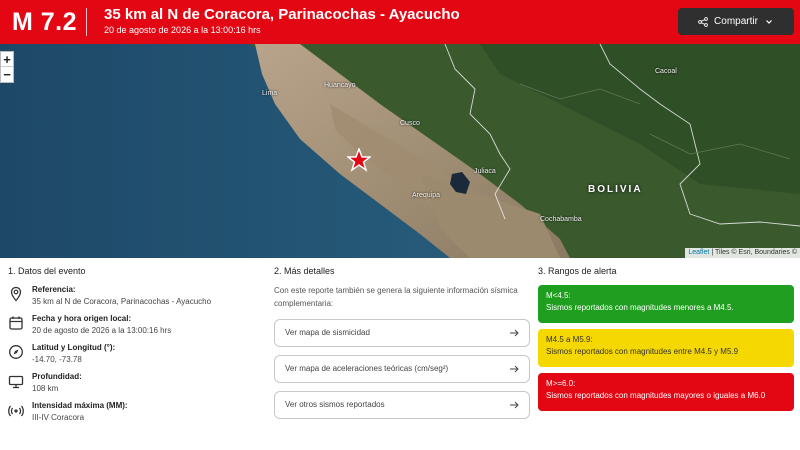 This screenshot has height=450, width=800. I want to click on event-datetime: 20 de agosto de 2026 a la 13:00:16 hrs, so click(182, 30).